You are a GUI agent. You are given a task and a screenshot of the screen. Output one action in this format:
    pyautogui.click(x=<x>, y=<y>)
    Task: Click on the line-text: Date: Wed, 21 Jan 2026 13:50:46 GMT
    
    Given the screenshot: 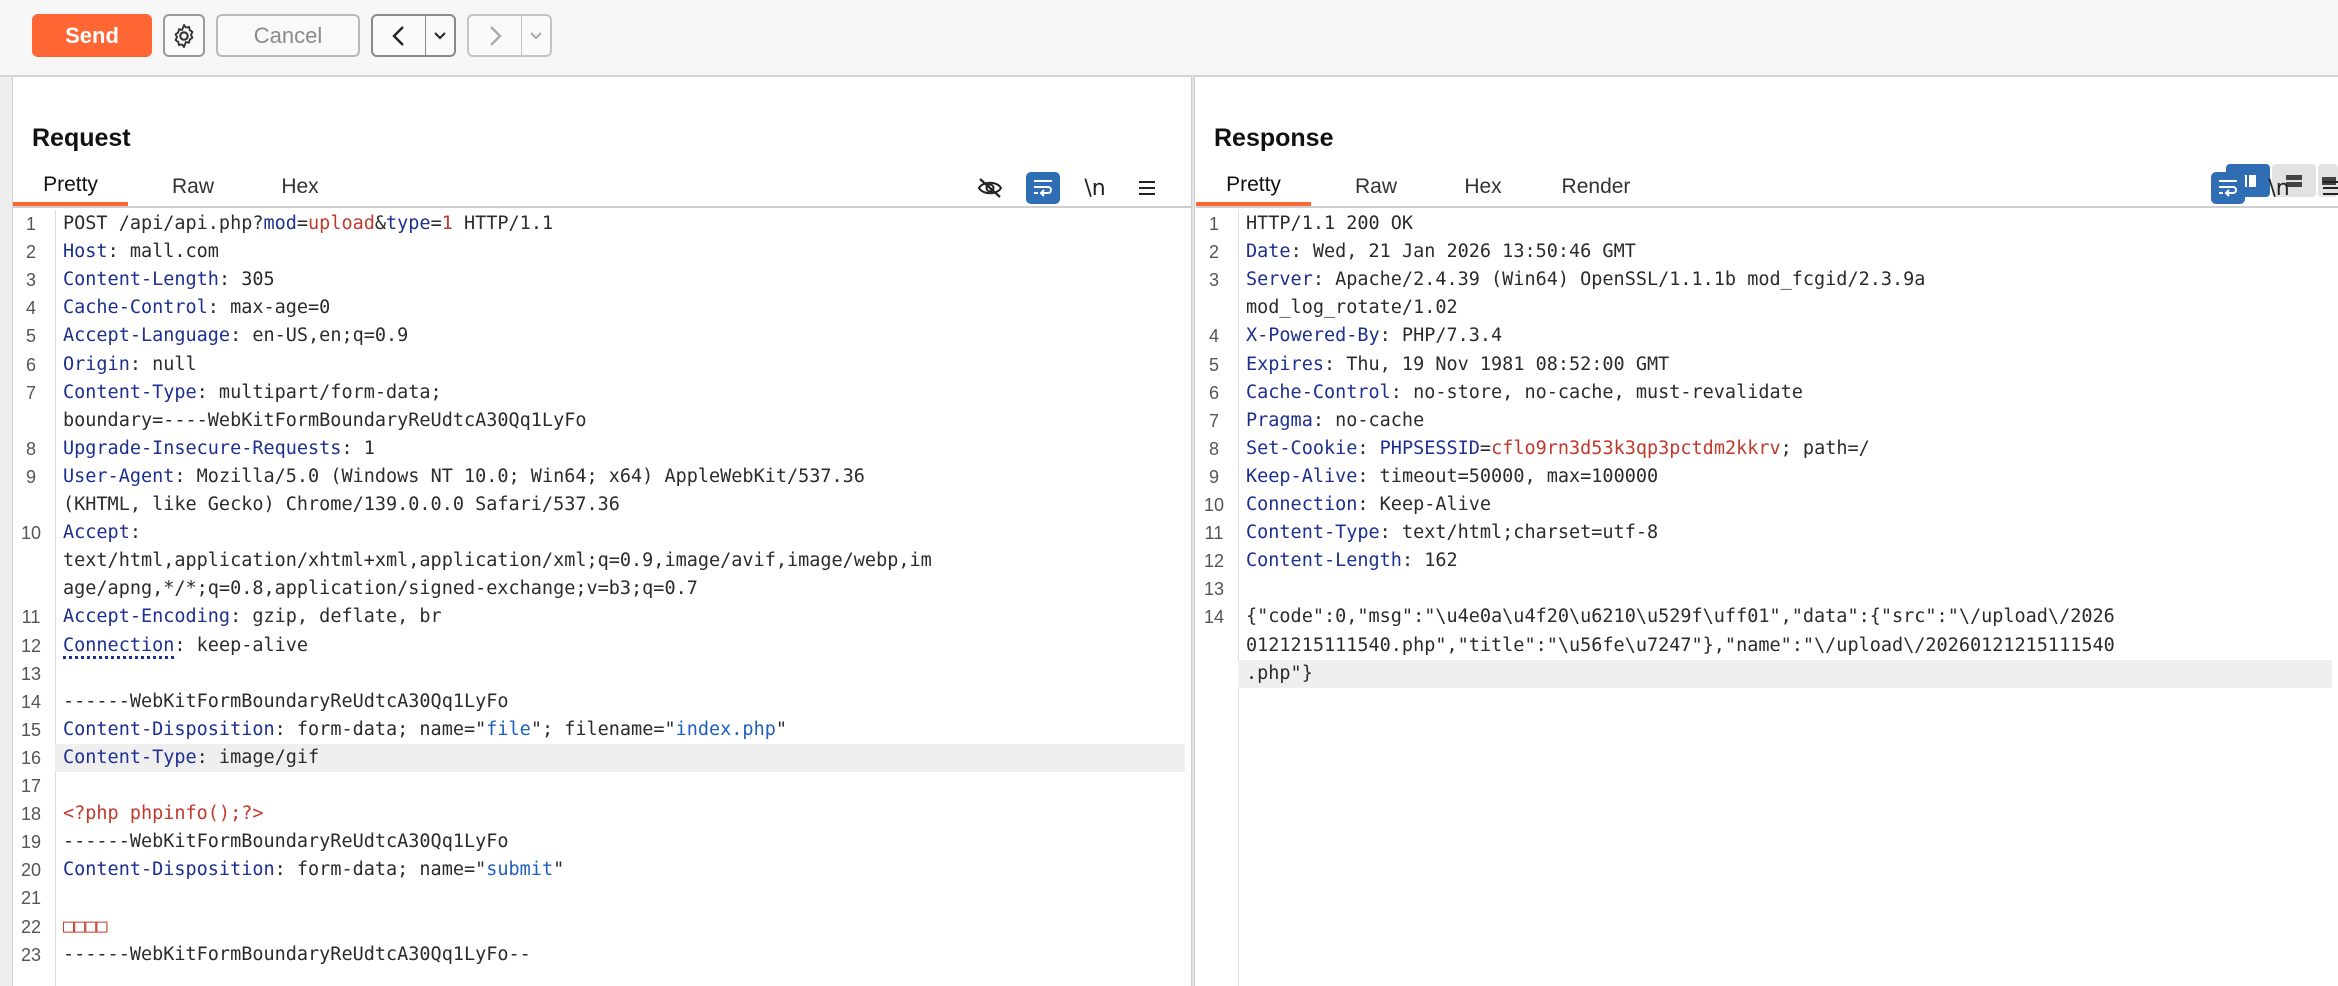 What is the action you would take?
    pyautogui.click(x=1441, y=252)
    